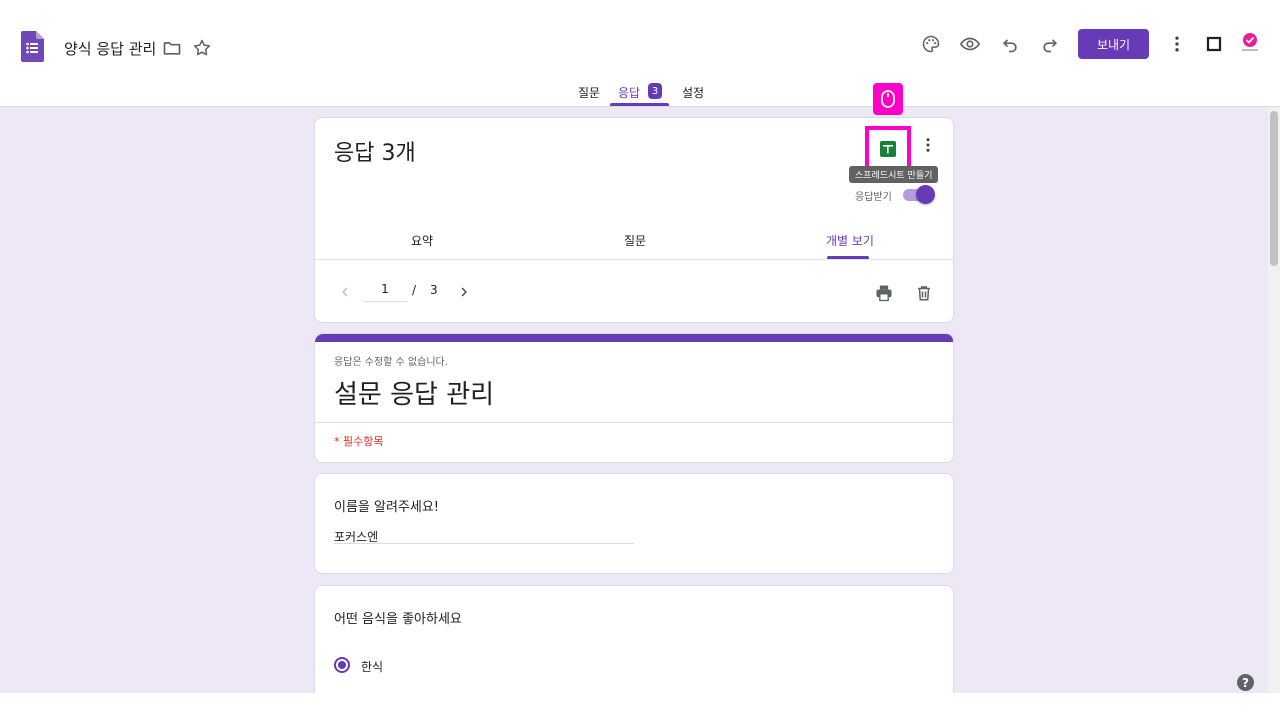 Image resolution: width=1280 pixels, height=720 pixels. What do you see at coordinates (1214, 44) in the screenshot?
I see `square-icon` at bounding box center [1214, 44].